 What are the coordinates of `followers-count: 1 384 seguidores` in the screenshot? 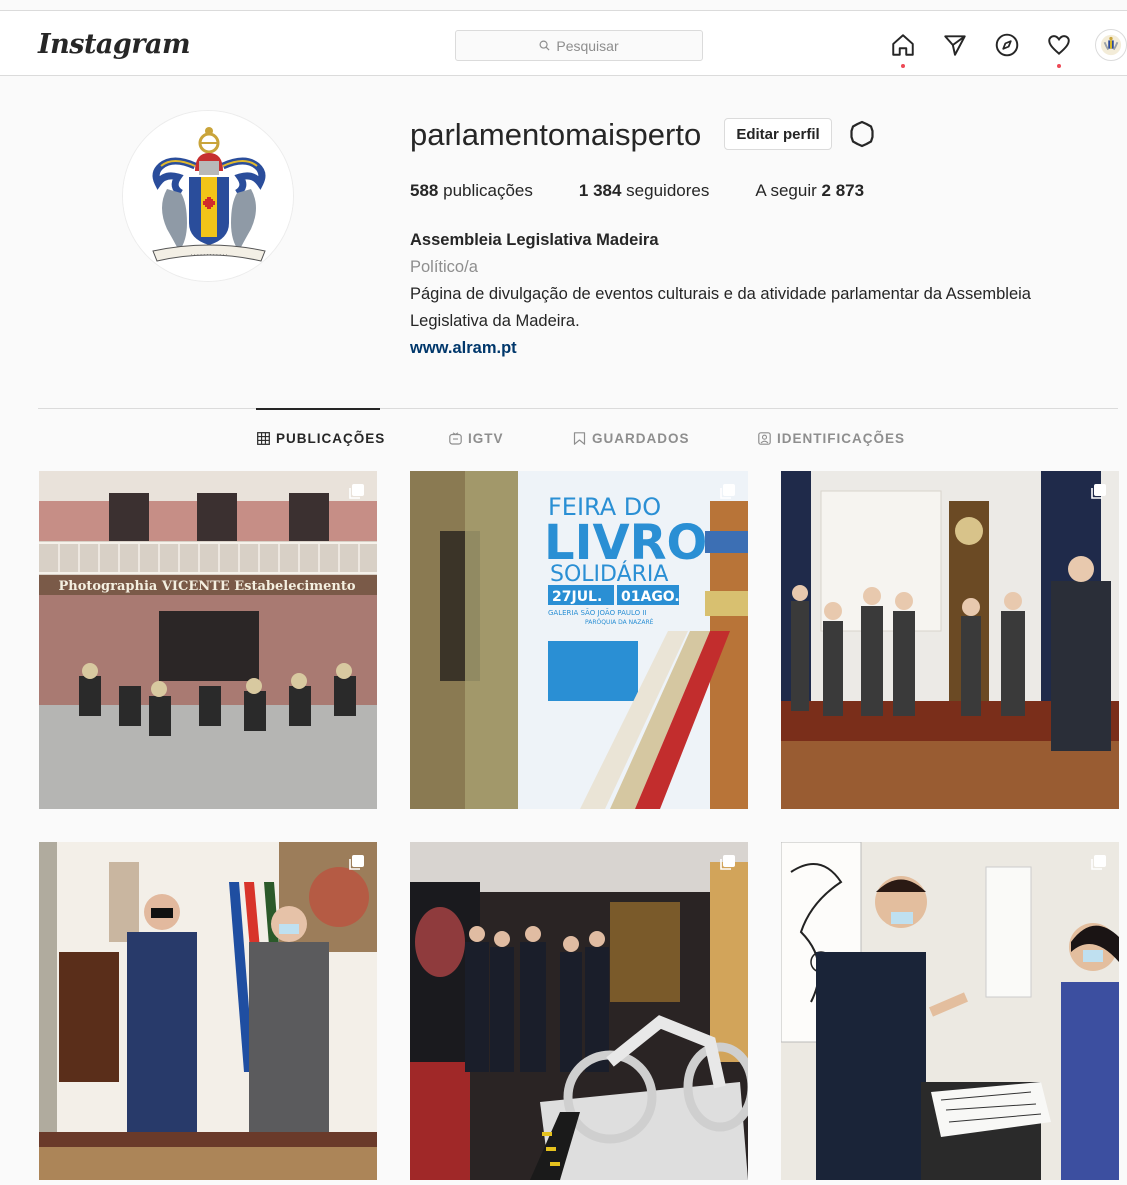 It's located at (644, 191).